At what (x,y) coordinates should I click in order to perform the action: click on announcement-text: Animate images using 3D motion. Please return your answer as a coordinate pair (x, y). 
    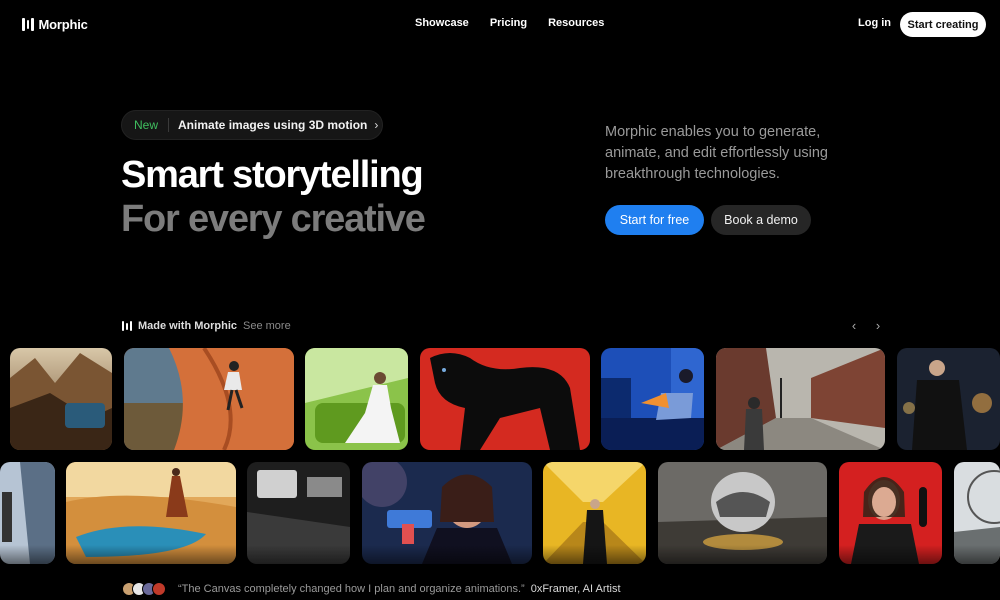
    Looking at the image, I should click on (273, 125).